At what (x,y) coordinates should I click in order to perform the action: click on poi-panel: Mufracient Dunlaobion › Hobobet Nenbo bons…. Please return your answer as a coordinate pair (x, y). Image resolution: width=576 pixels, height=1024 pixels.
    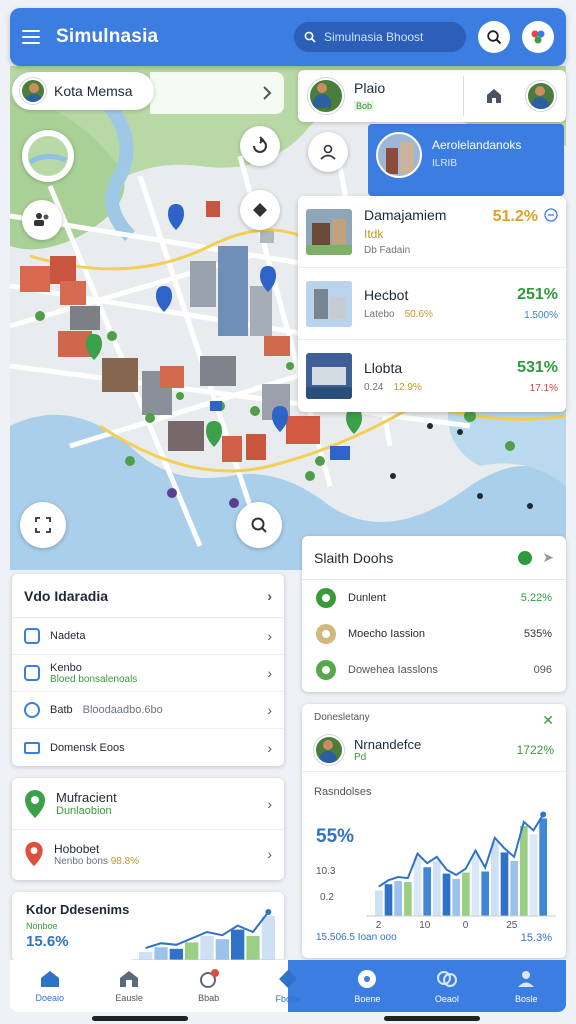
    Looking at the image, I should click on (148, 829).